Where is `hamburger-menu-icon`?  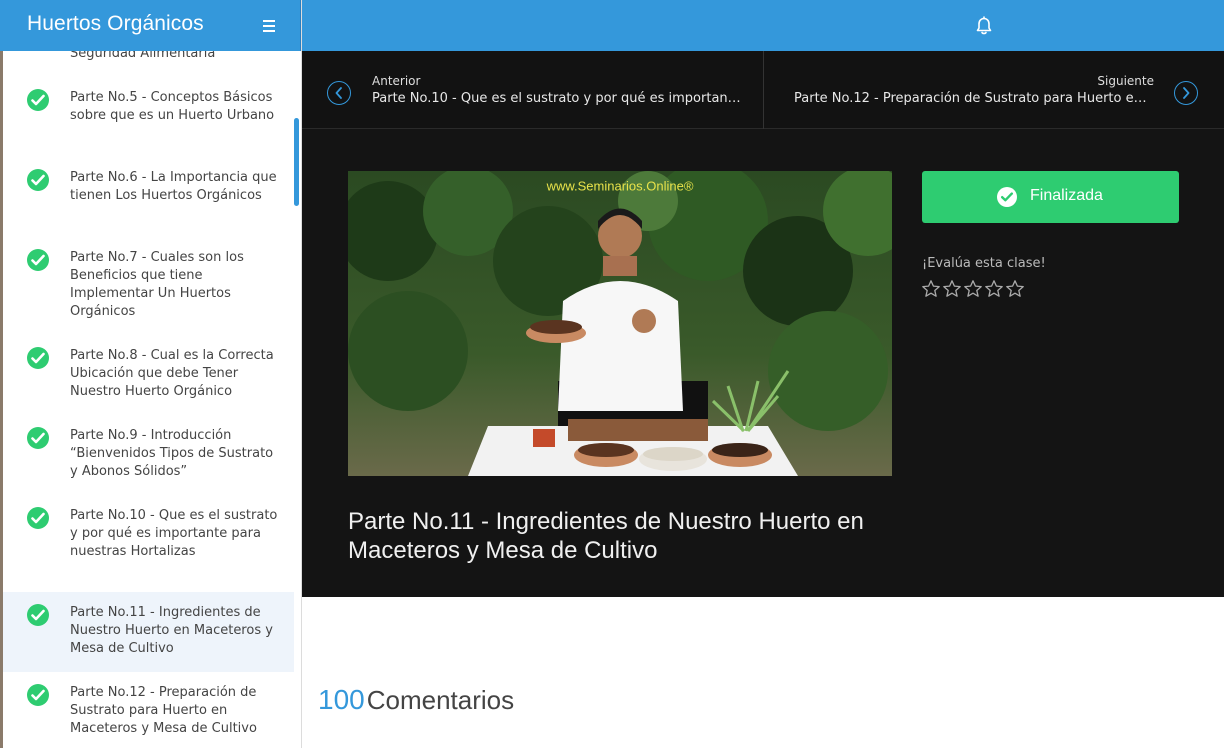
hamburger-menu-icon is located at coordinates (269, 26).